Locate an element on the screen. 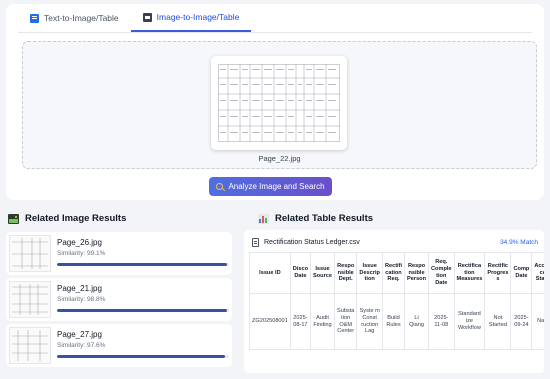 The height and width of the screenshot is (379, 550). tab-text-to-image: Text-to-Image/Table is located at coordinates (74, 21).